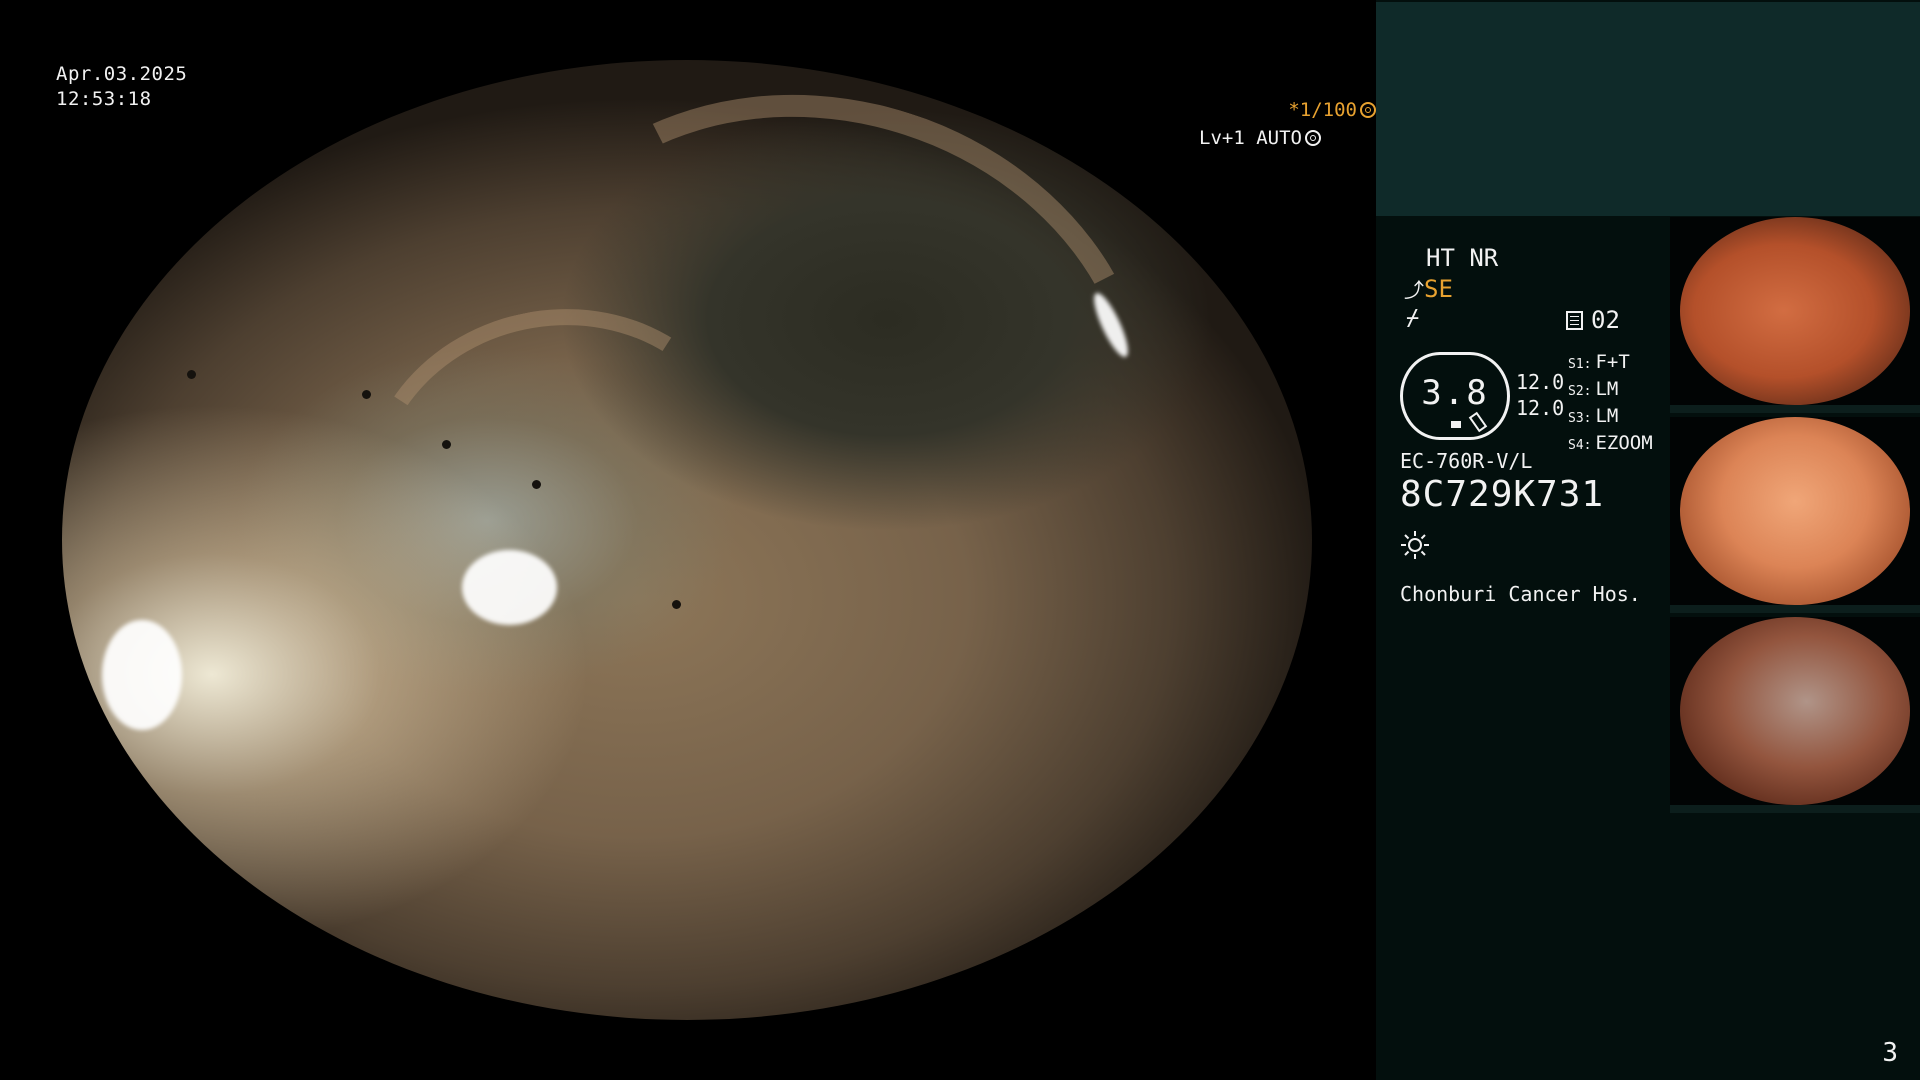 This screenshot has height=1080, width=1920. I want to click on se-indicator: ⤴SE, so click(1428, 288).